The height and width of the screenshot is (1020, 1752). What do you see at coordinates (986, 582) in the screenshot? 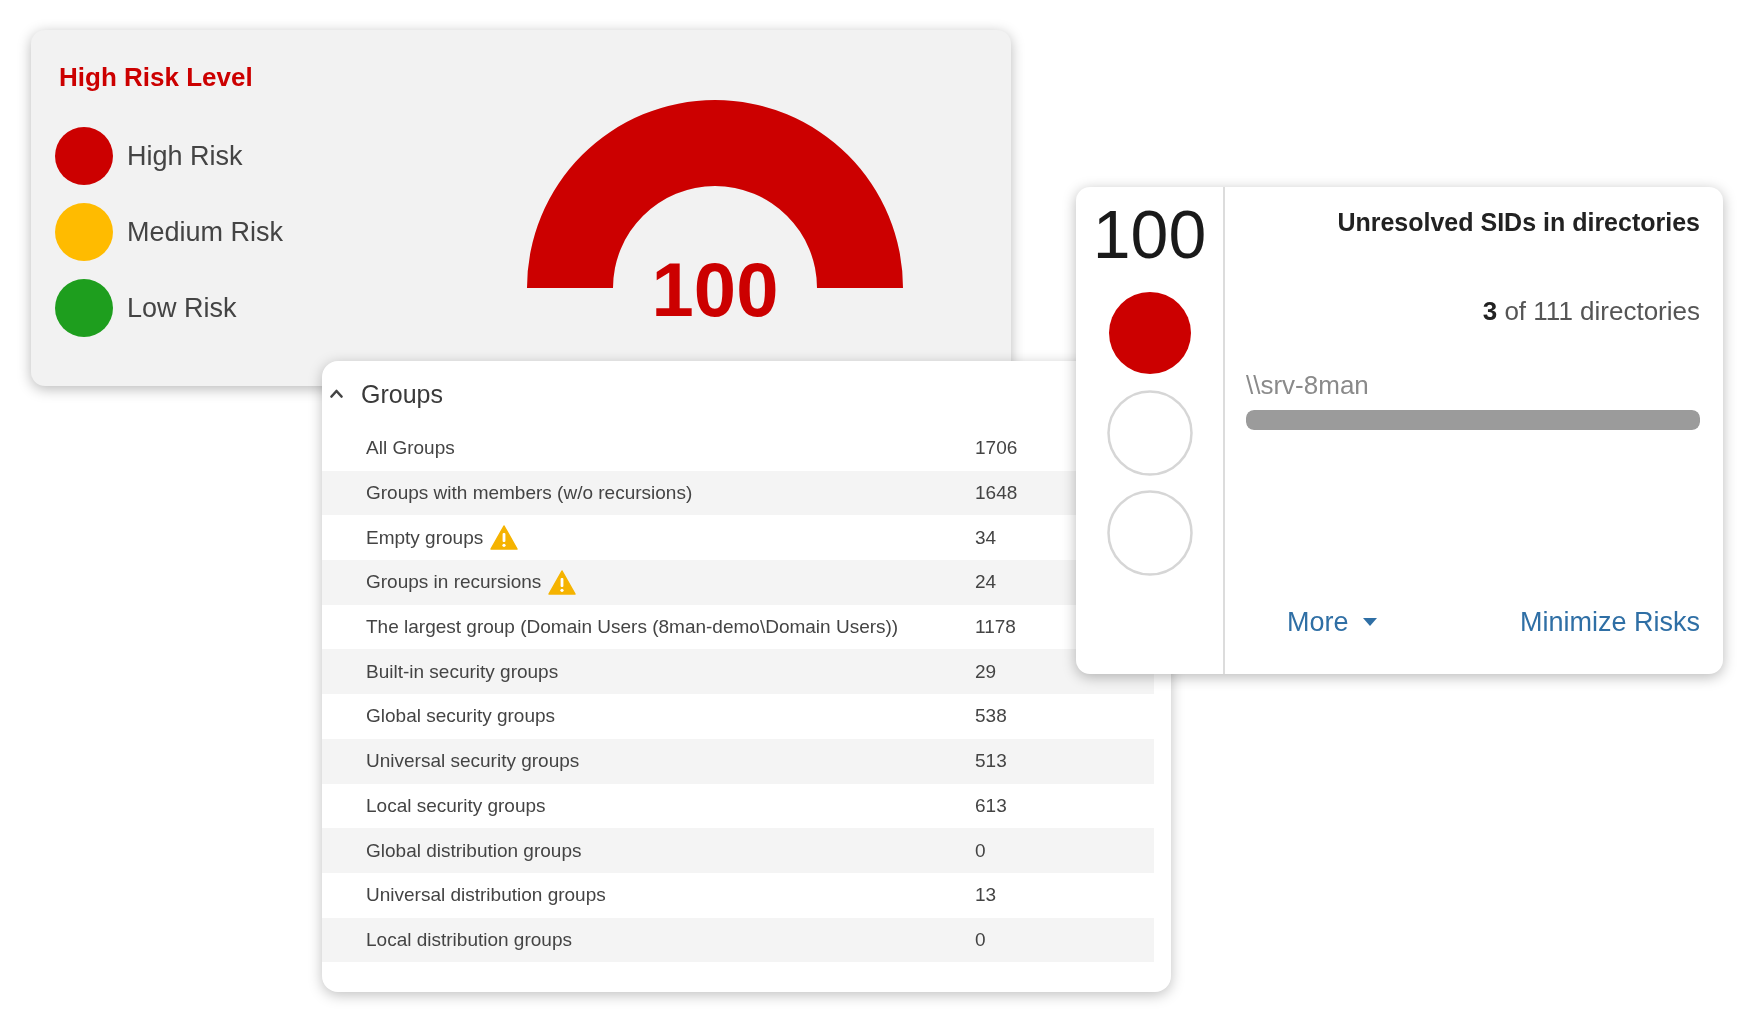
I see `row-value: 24` at bounding box center [986, 582].